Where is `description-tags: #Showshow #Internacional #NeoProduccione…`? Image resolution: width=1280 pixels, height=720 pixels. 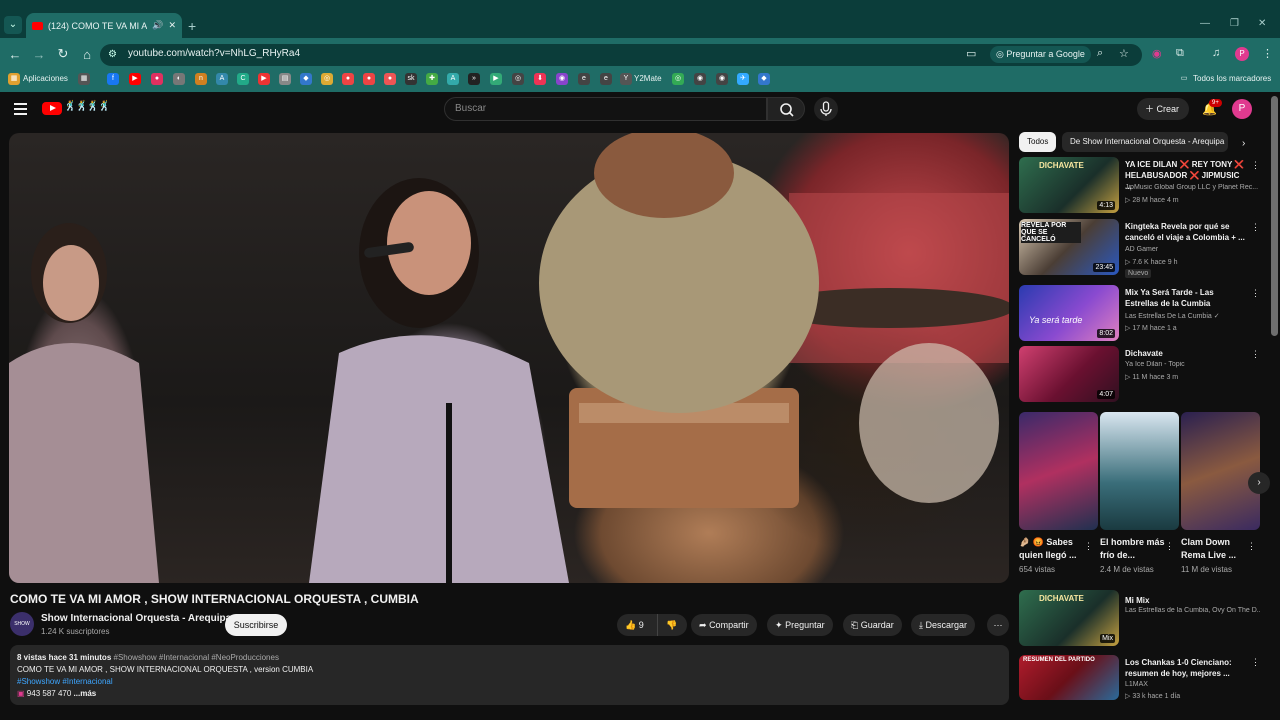
description-tags: #Showshow #Internacional #NeoProduccione… is located at coordinates (196, 657).